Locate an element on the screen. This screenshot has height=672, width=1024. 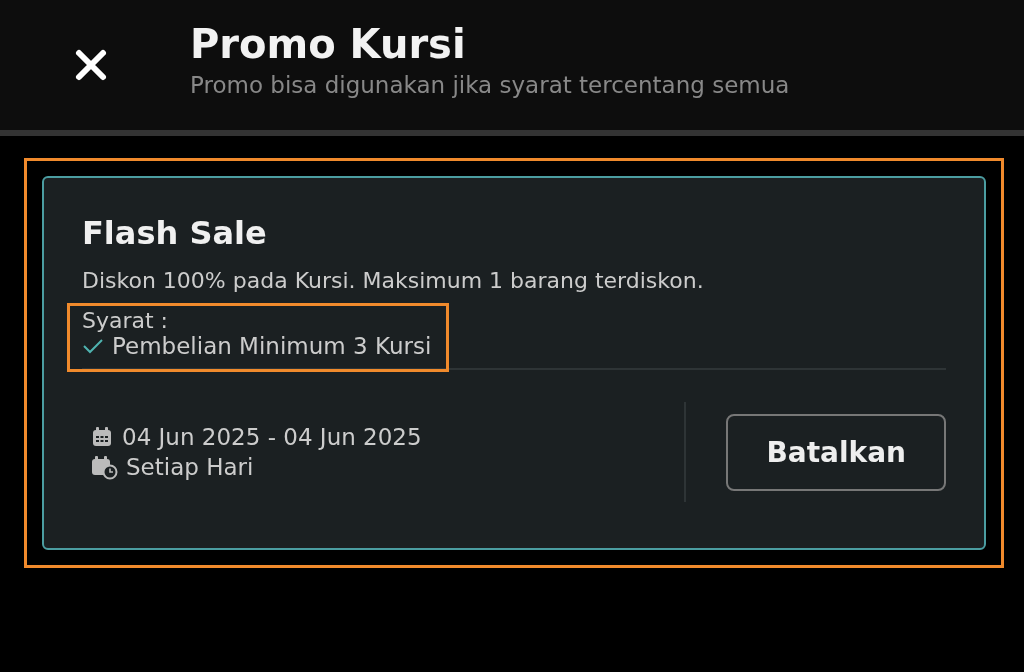
promo-period: 04 Jun 2025 - 04 Jun 2025 is located at coordinates (272, 437).